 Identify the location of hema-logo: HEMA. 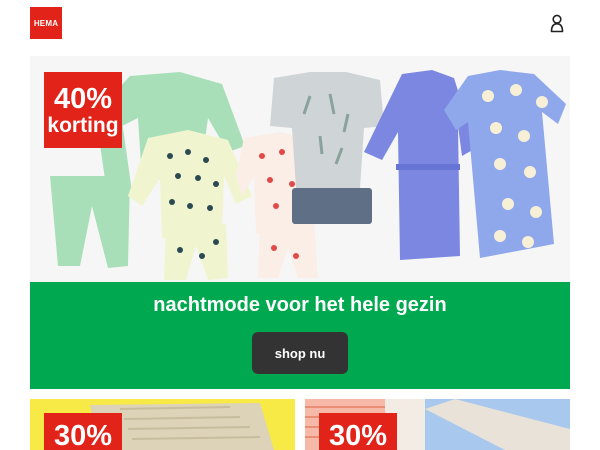
(46, 23).